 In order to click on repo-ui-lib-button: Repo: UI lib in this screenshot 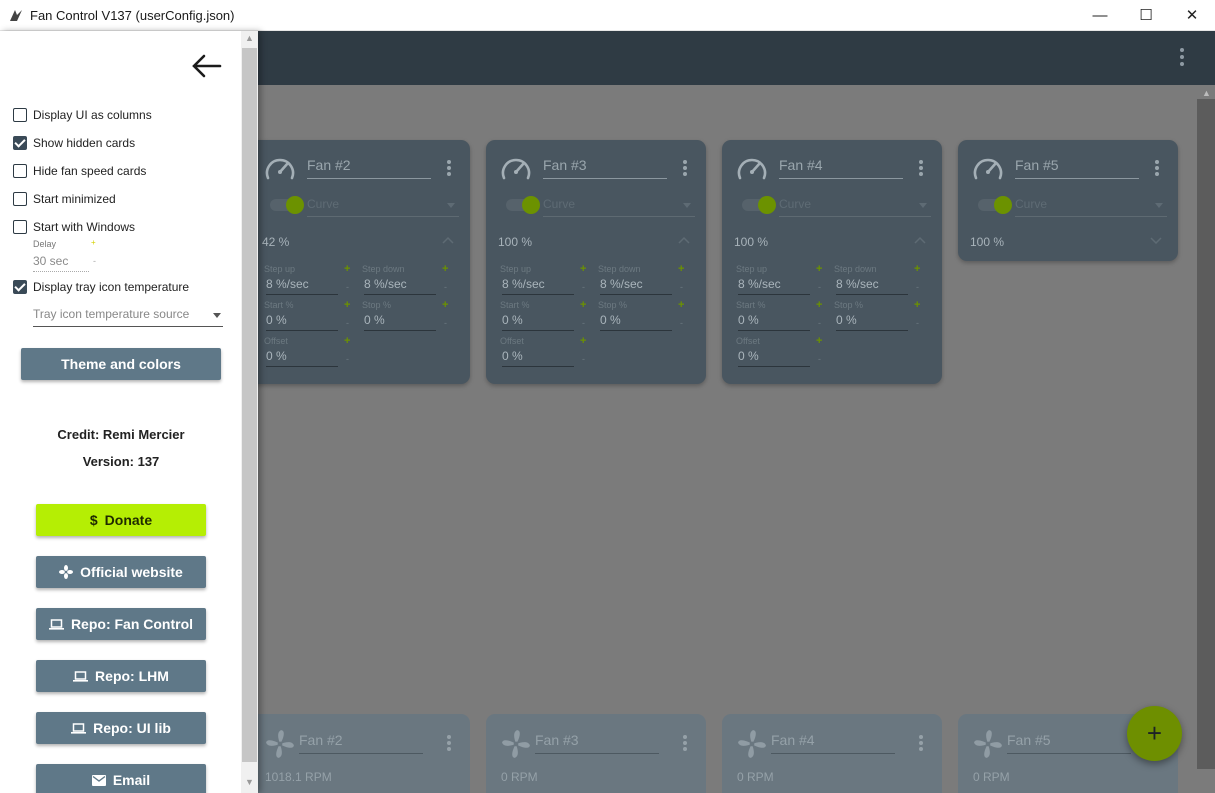, I will do `click(121, 728)`.